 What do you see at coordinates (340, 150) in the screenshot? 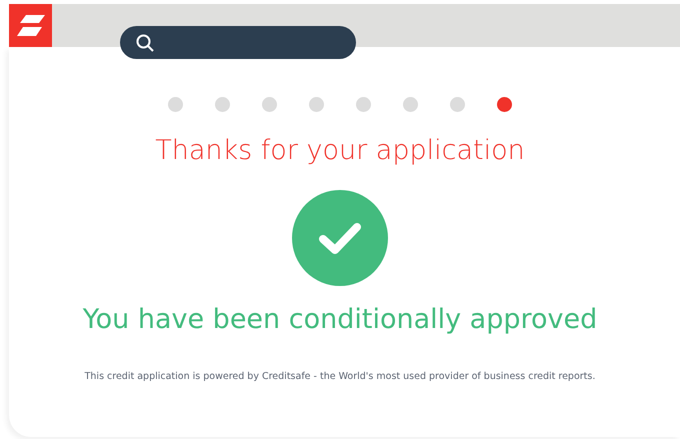
I see `heading: Thanks for your application` at bounding box center [340, 150].